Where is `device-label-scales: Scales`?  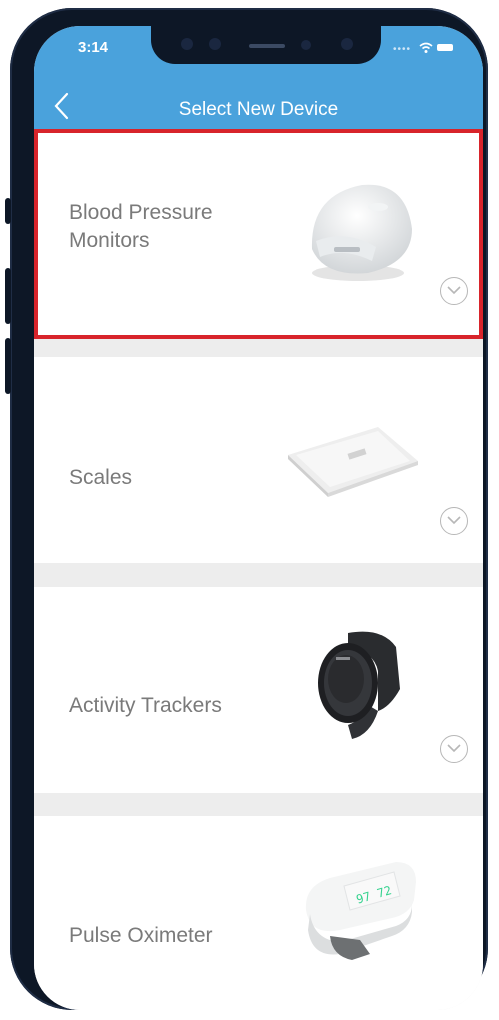 device-label-scales: Scales is located at coordinates (100, 478).